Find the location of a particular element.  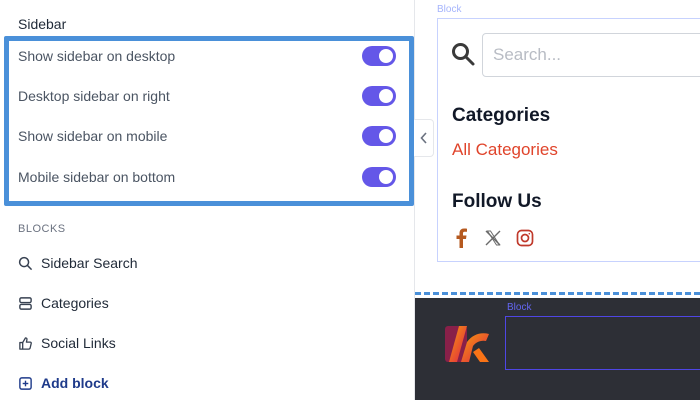

show-mobile-toggle is located at coordinates (379, 136).